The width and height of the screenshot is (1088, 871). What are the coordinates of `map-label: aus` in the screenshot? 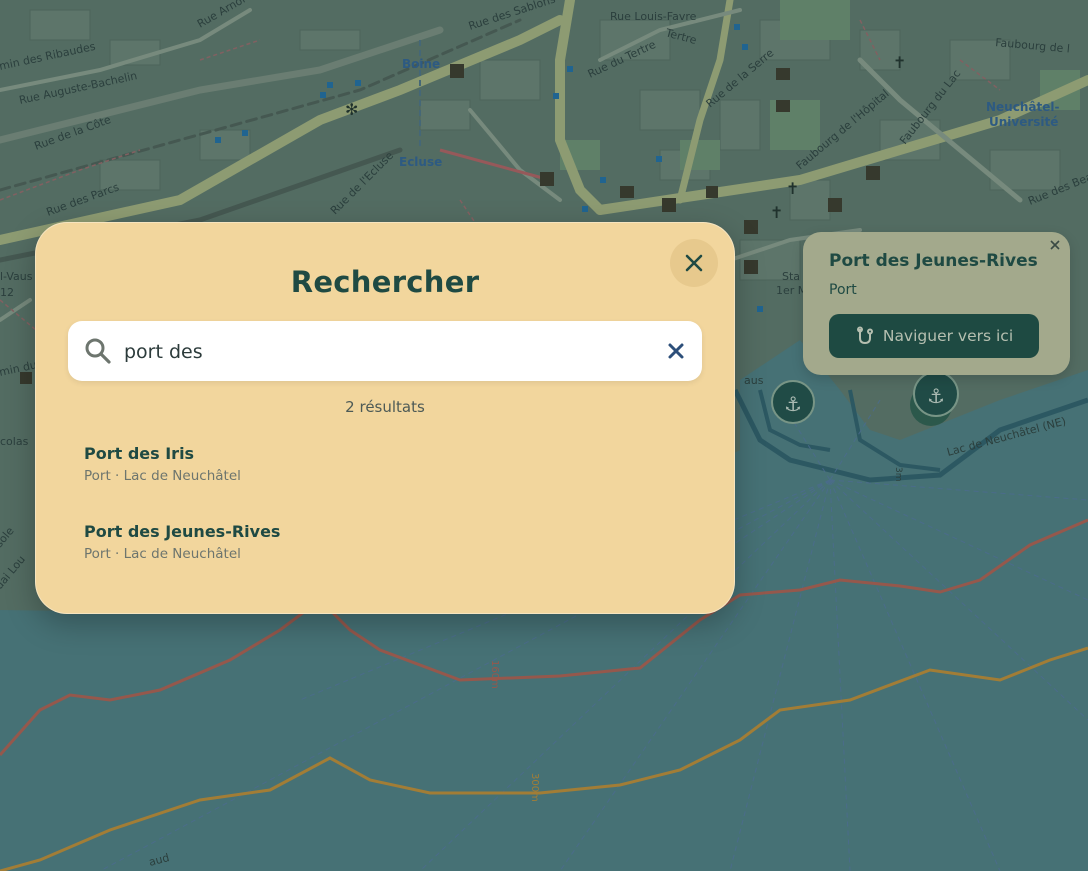 It's located at (754, 380).